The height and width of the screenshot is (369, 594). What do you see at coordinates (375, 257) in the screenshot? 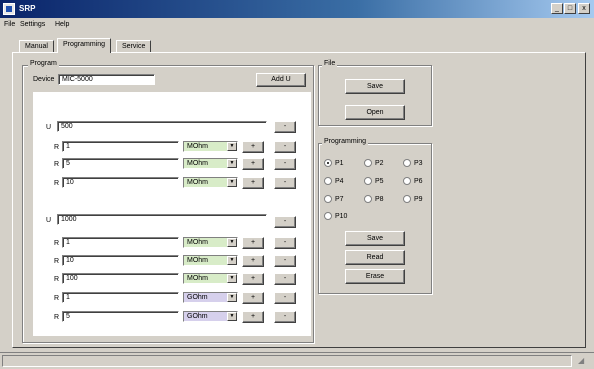
I see `program-read-button: Read` at bounding box center [375, 257].